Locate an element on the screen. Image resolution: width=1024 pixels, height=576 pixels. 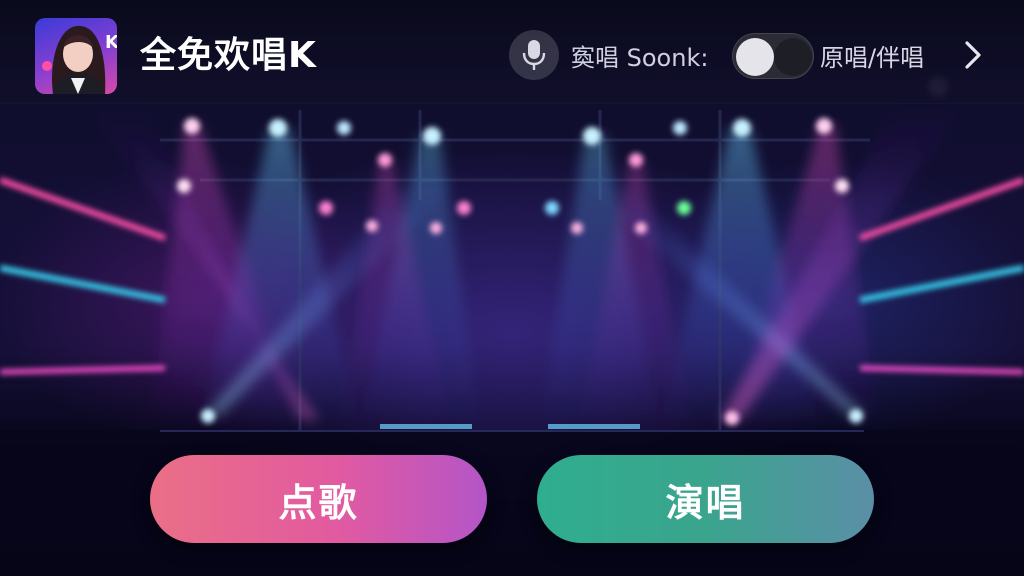
vocal-toggle-switch is located at coordinates (773, 56).